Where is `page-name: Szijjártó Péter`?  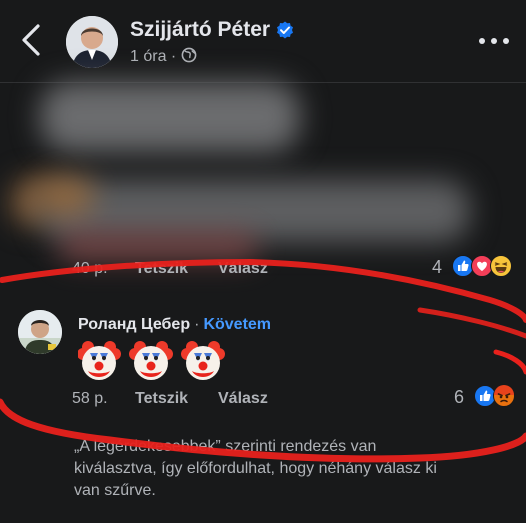 page-name: Szijjártó Péter is located at coordinates (212, 30).